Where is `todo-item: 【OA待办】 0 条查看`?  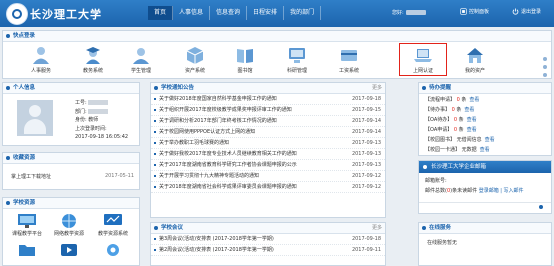
todo-item: 【OA待办】 0 条查看 is located at coordinates (485, 120).